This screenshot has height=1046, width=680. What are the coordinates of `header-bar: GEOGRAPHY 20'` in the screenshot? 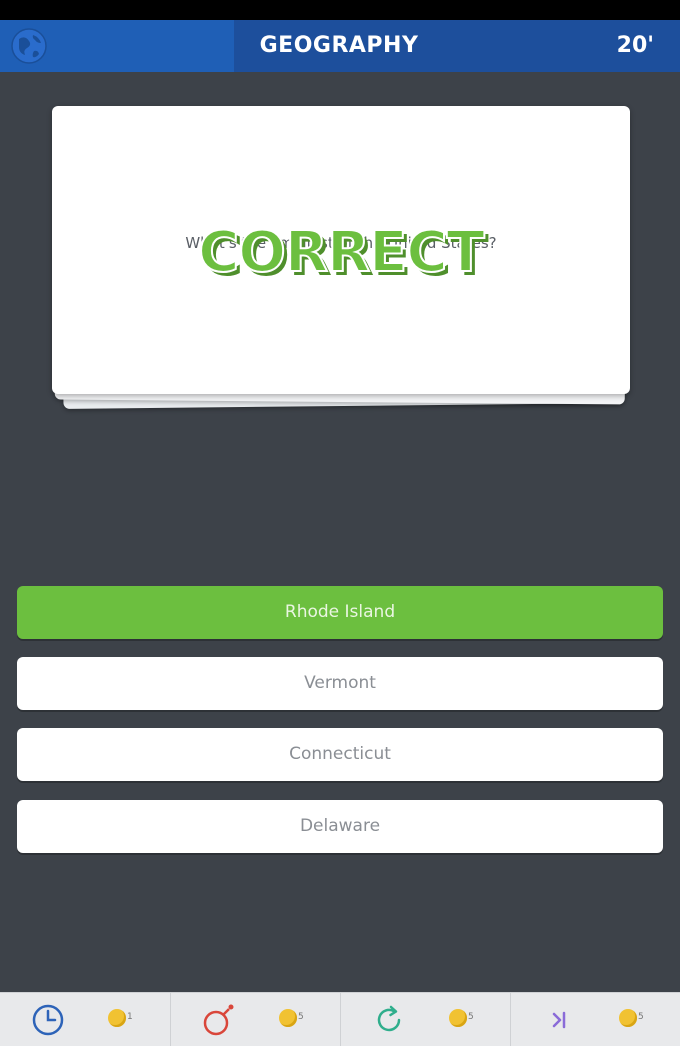 It's located at (340, 46).